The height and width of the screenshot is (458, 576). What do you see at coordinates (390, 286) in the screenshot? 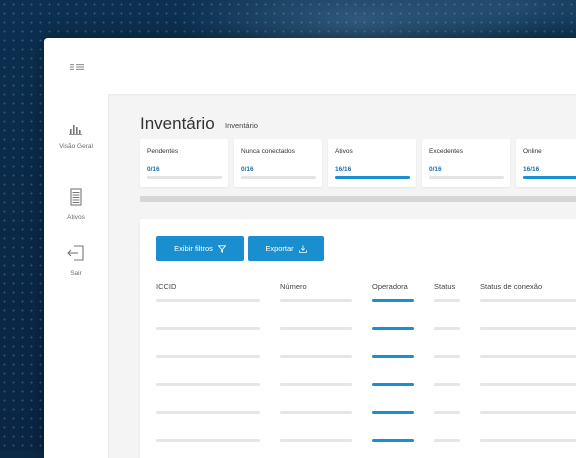
I see `column-header-operadora: Operadora` at bounding box center [390, 286].